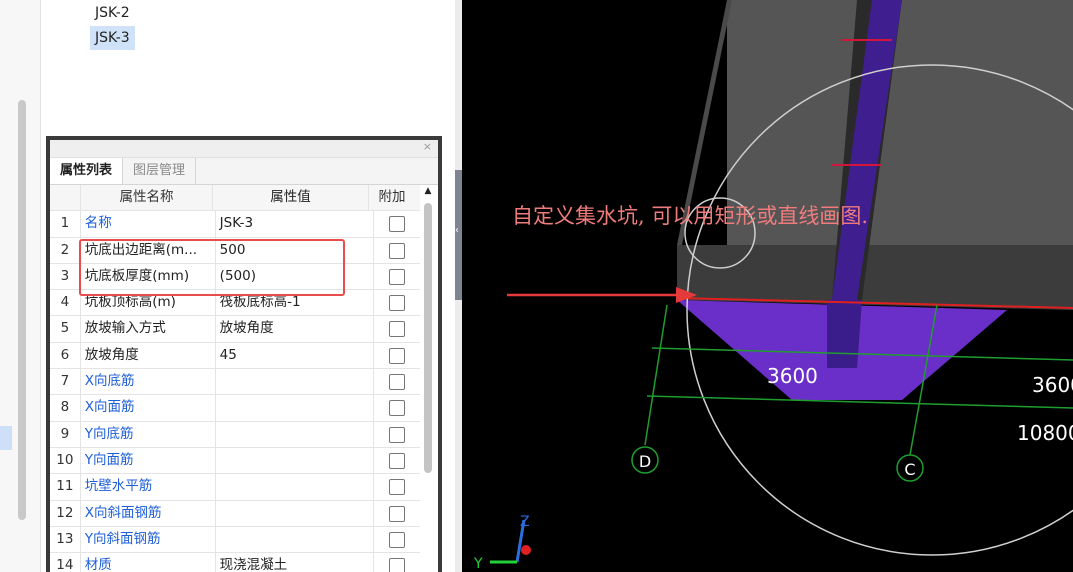 This screenshot has width=1073, height=572. What do you see at coordinates (295, 355) in the screenshot?
I see `property-value: 45` at bounding box center [295, 355].